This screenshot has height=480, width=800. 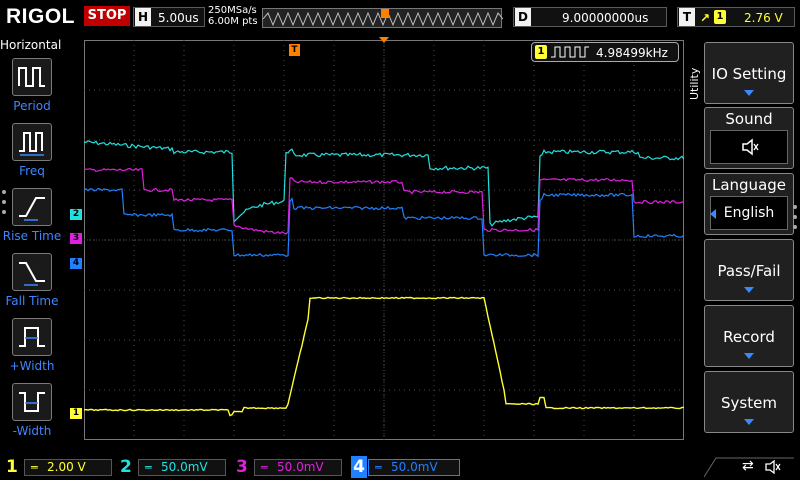 I want to click on channel-3-number: 3, so click(x=242, y=467).